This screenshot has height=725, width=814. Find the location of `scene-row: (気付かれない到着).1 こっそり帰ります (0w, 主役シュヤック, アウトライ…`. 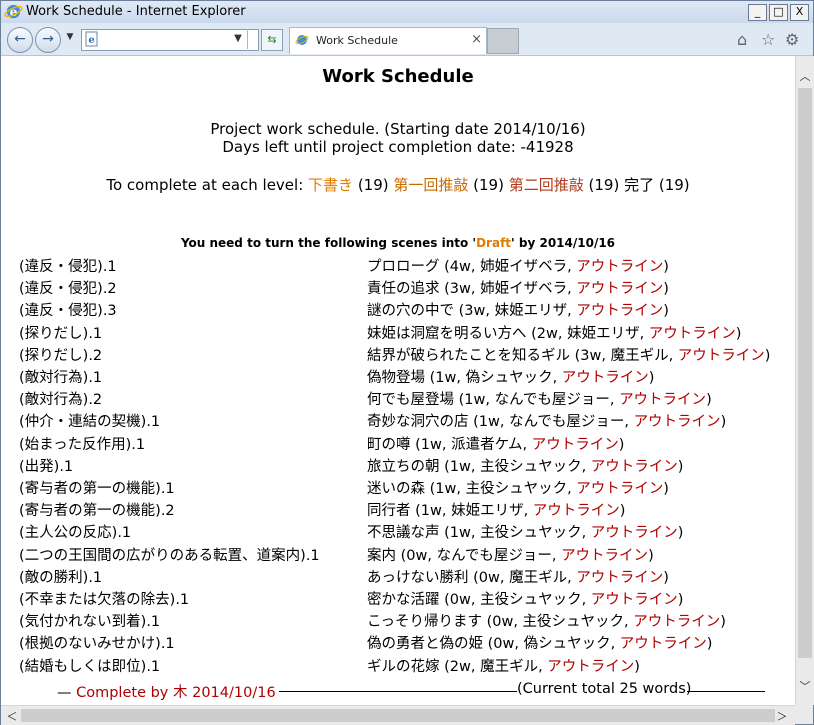

scene-row: (気付かれない到着).1 こっそり帰ります (0w, 主役シュヤック, アウトライ… is located at coordinates (398, 621).